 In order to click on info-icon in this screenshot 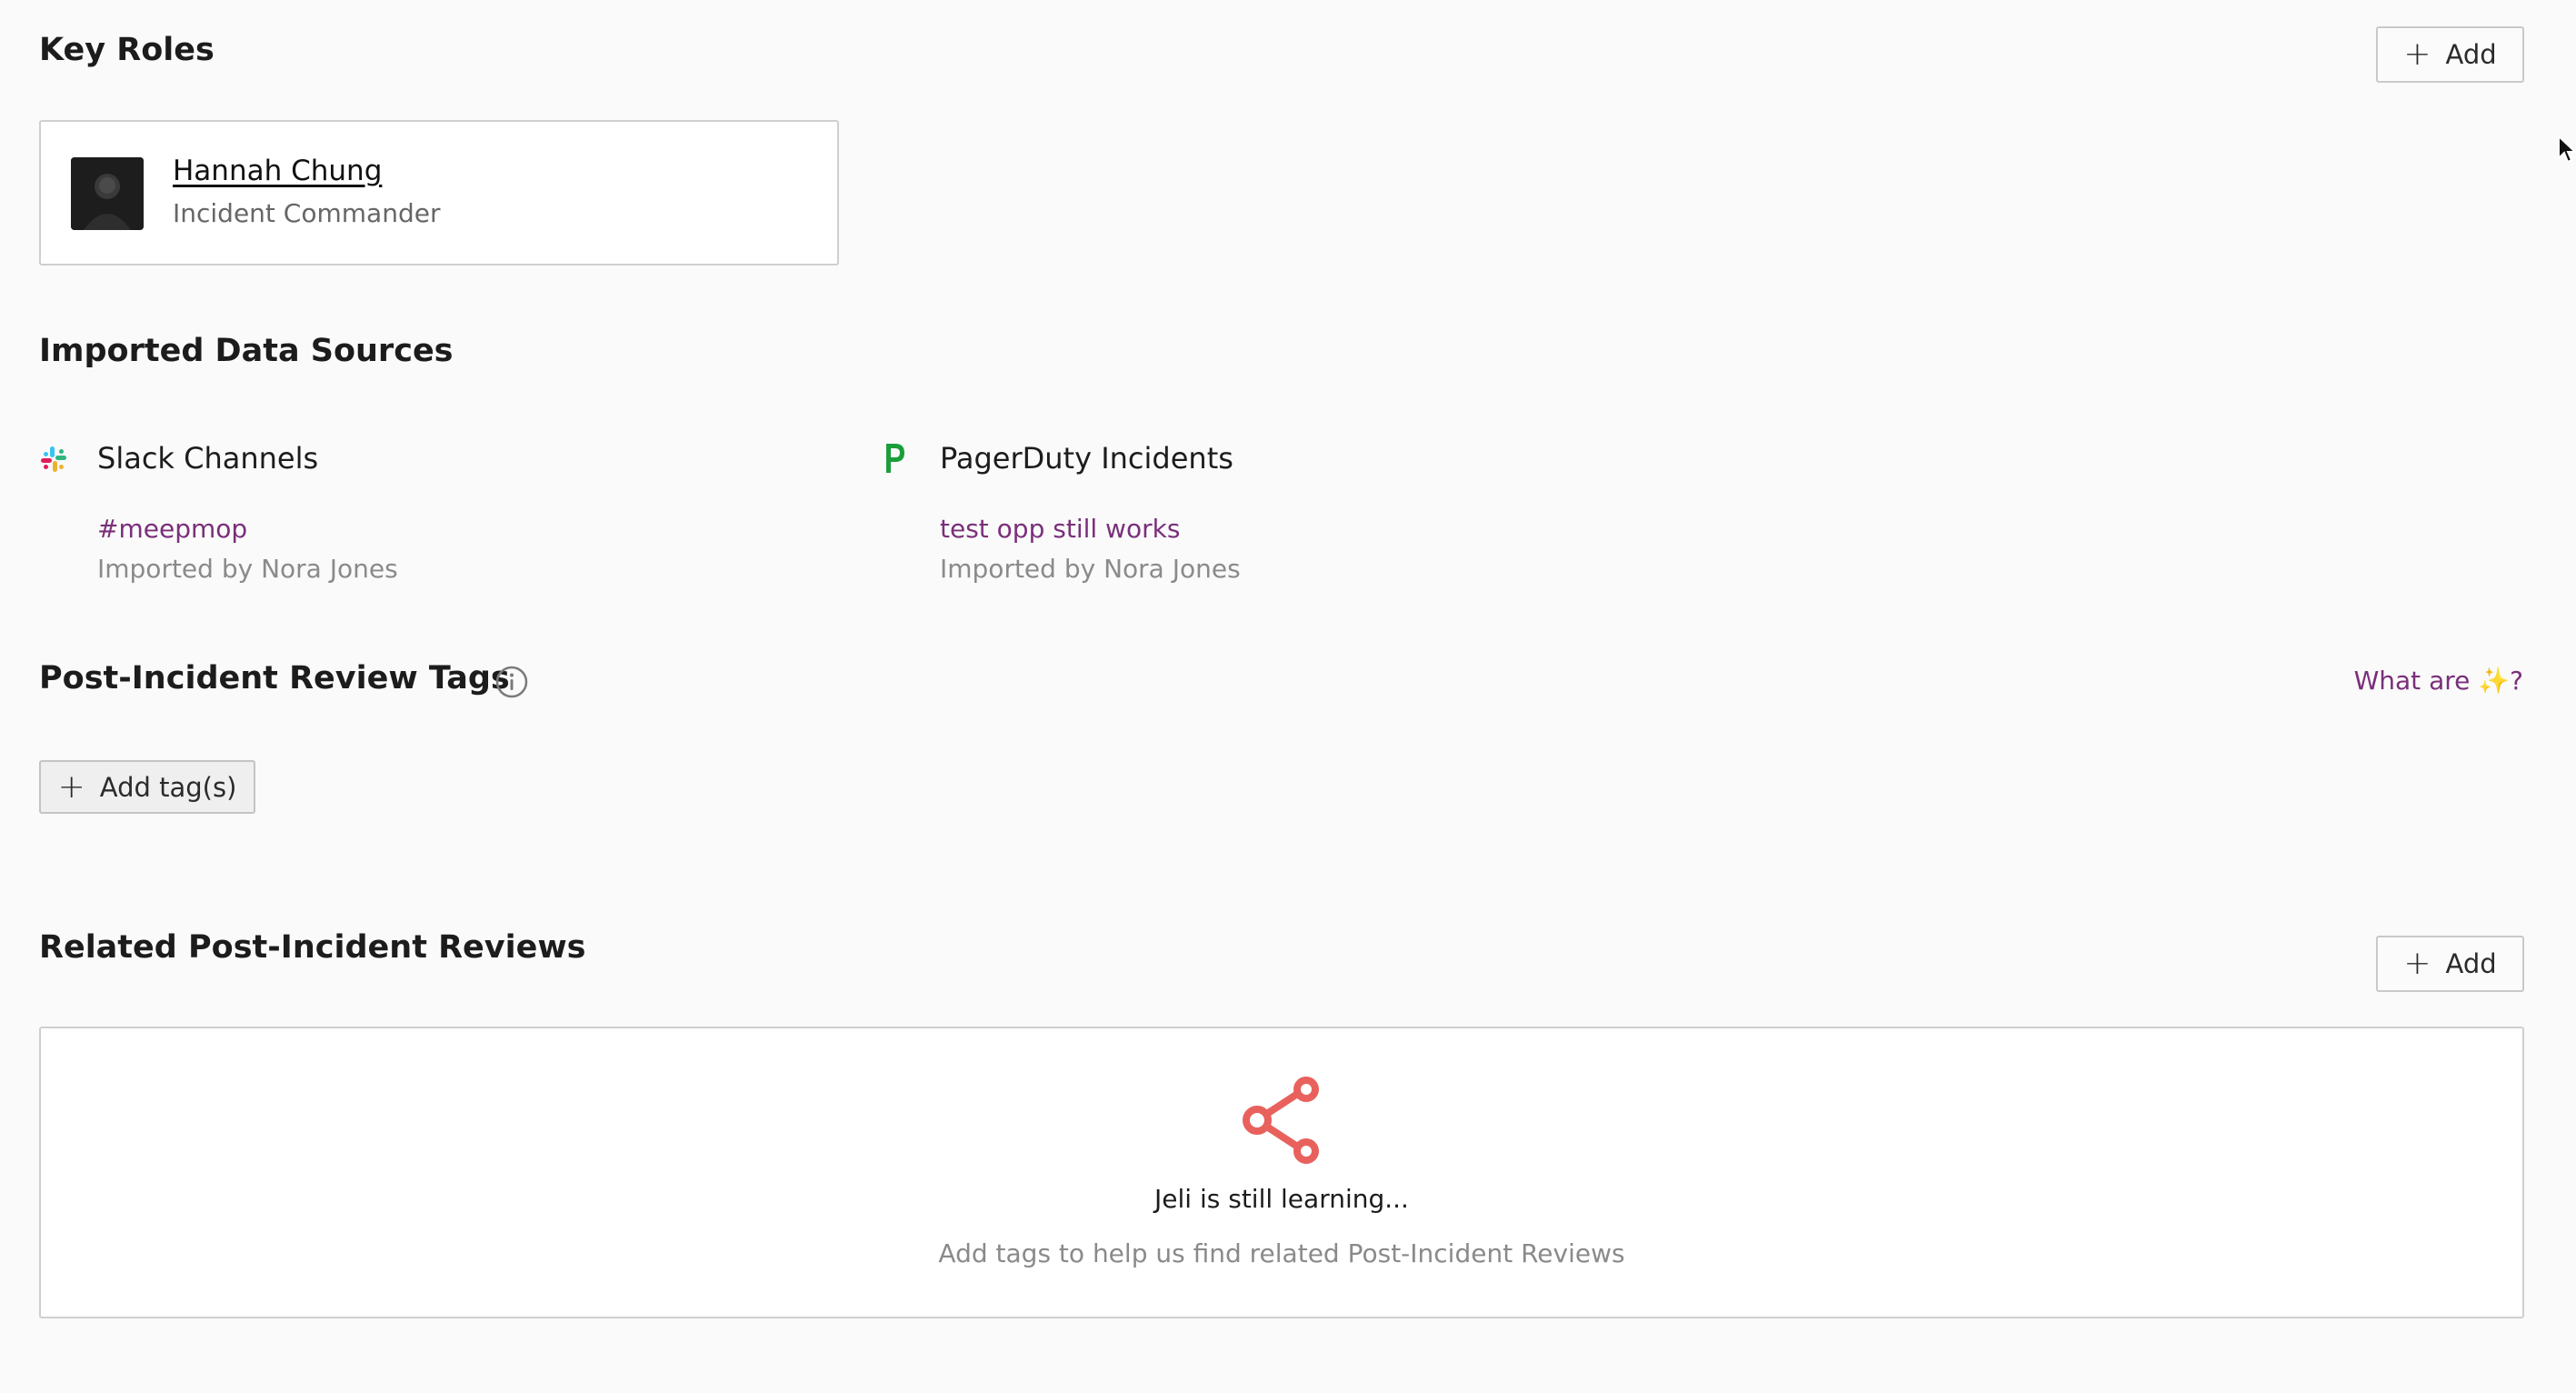, I will do `click(512, 682)`.